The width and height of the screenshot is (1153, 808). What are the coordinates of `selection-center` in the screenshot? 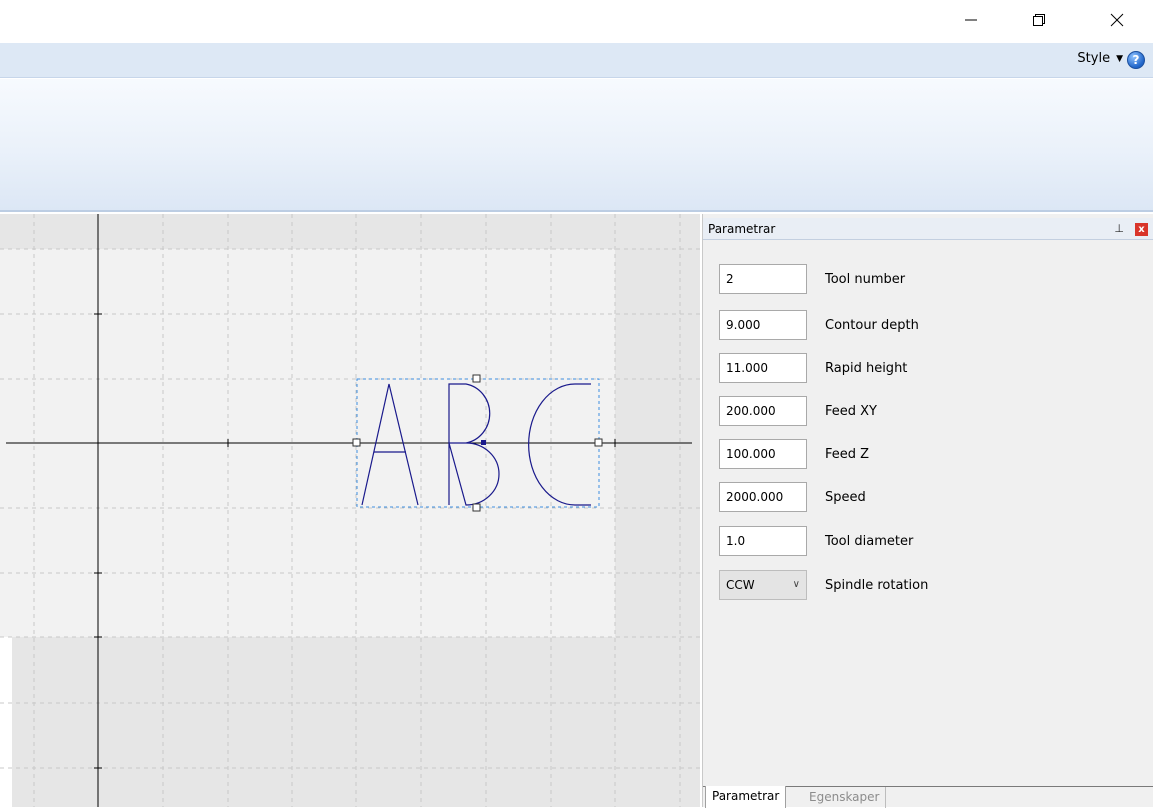 It's located at (483, 442).